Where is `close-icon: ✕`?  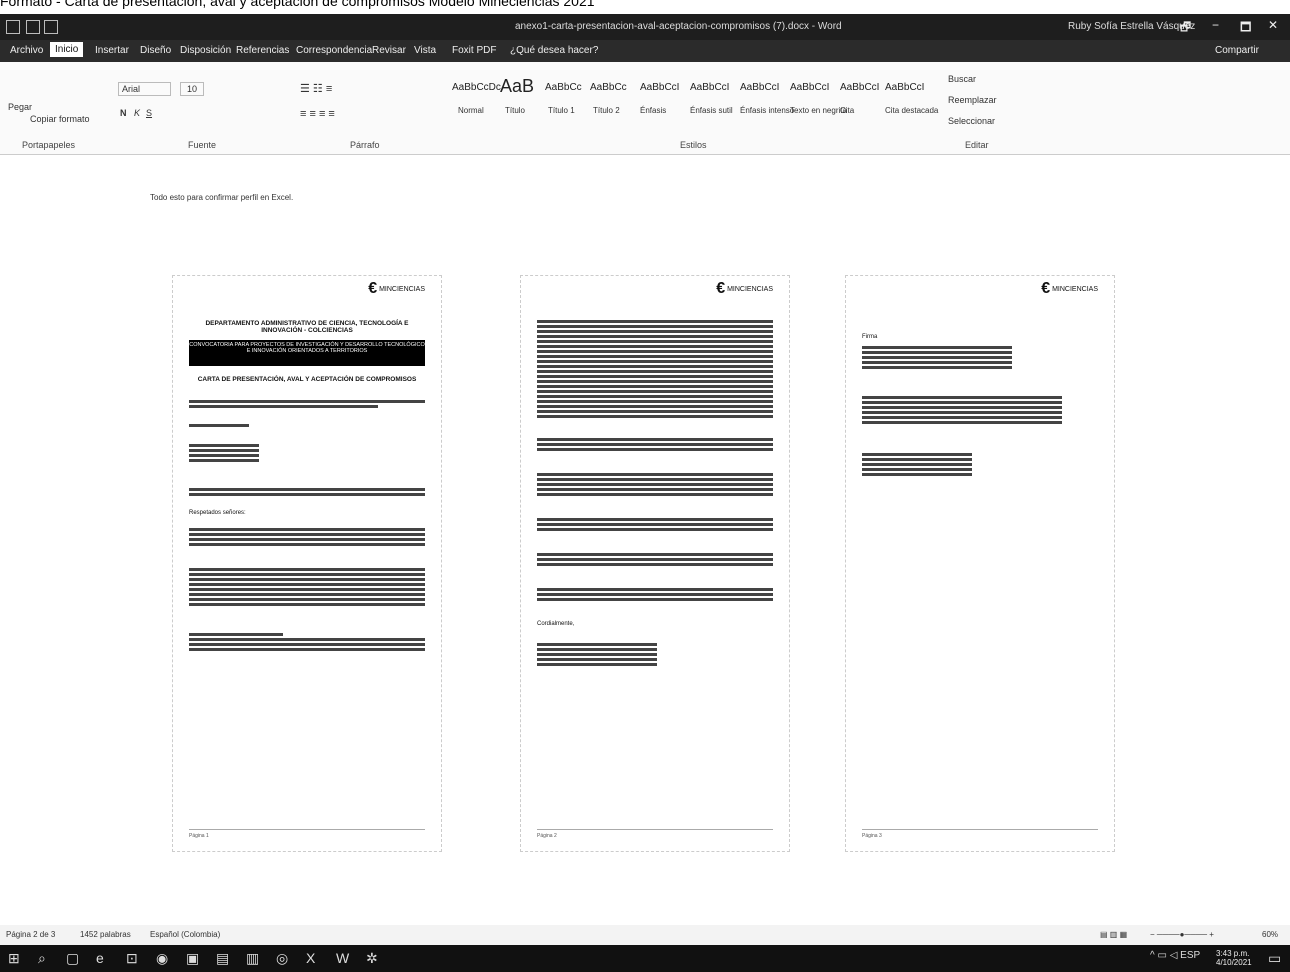 close-icon: ✕ is located at coordinates (1273, 25).